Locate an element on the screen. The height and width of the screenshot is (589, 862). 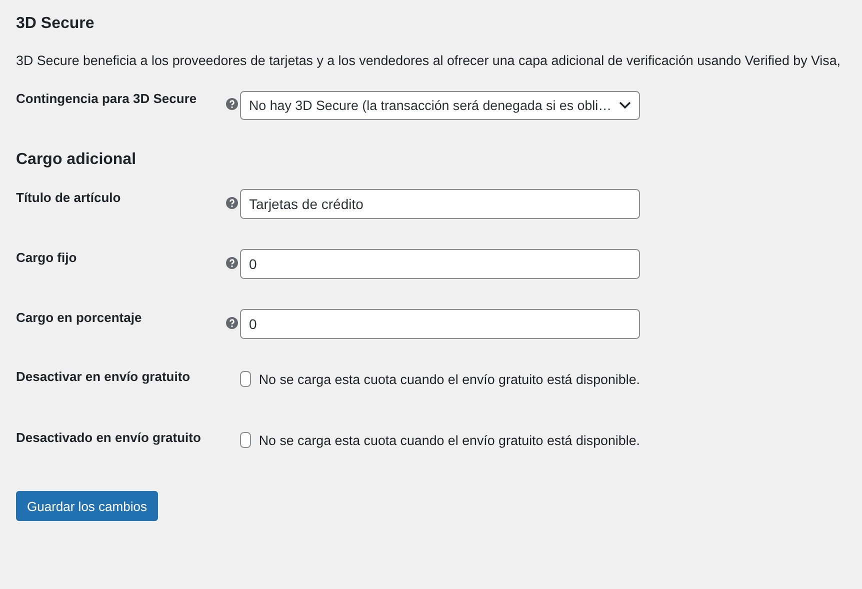
section-description: 3D Secure beneficia a los proveedores de tarjetas y a los vendedores al ofrecer una capa adicional de verificación usando Verified by Visa, is located at coordinates (428, 60).